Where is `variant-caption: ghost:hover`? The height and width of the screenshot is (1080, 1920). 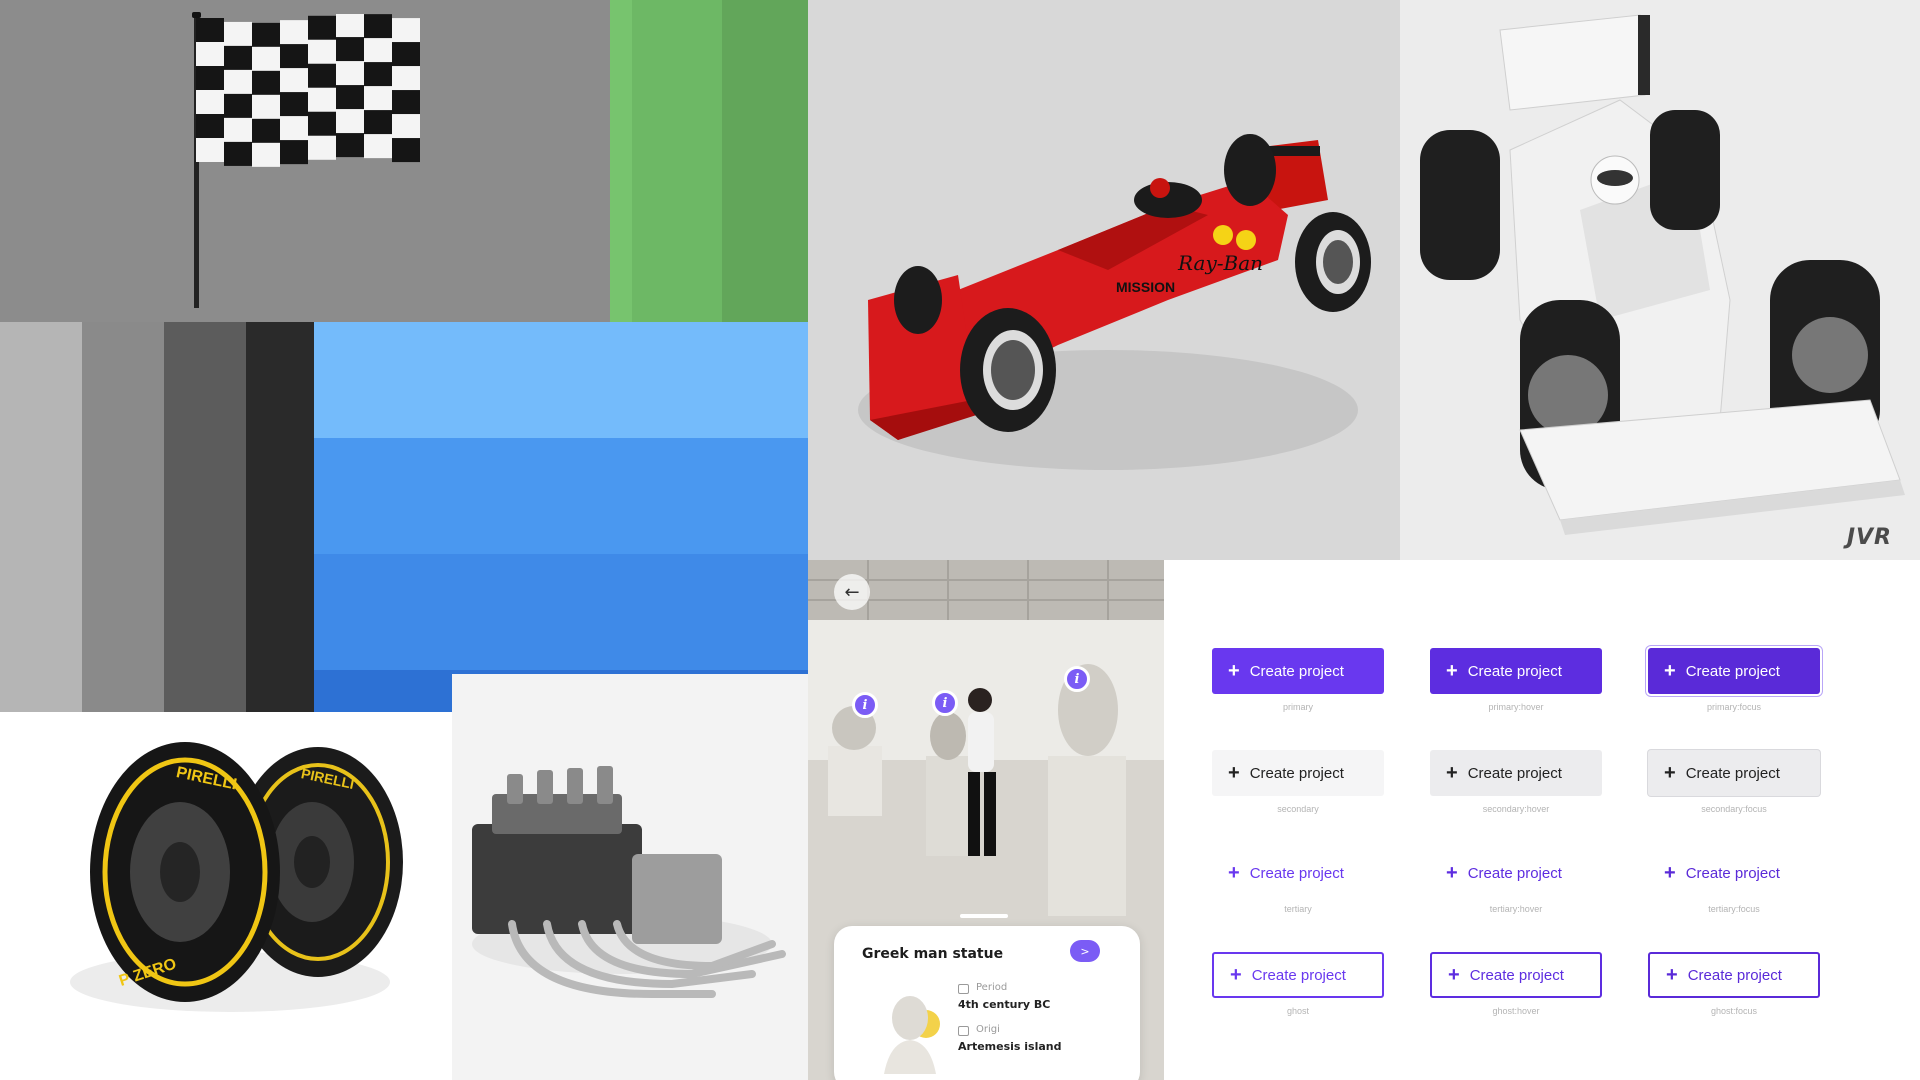 variant-caption: ghost:hover is located at coordinates (1516, 1011).